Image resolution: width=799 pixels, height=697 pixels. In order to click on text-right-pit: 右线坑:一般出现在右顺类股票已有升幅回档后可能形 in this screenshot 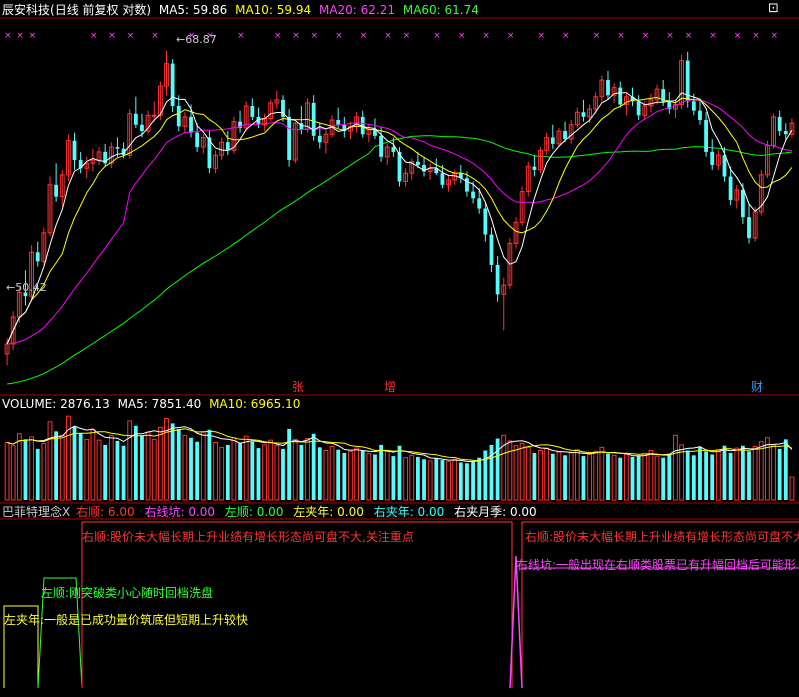, I will do `click(656, 565)`.